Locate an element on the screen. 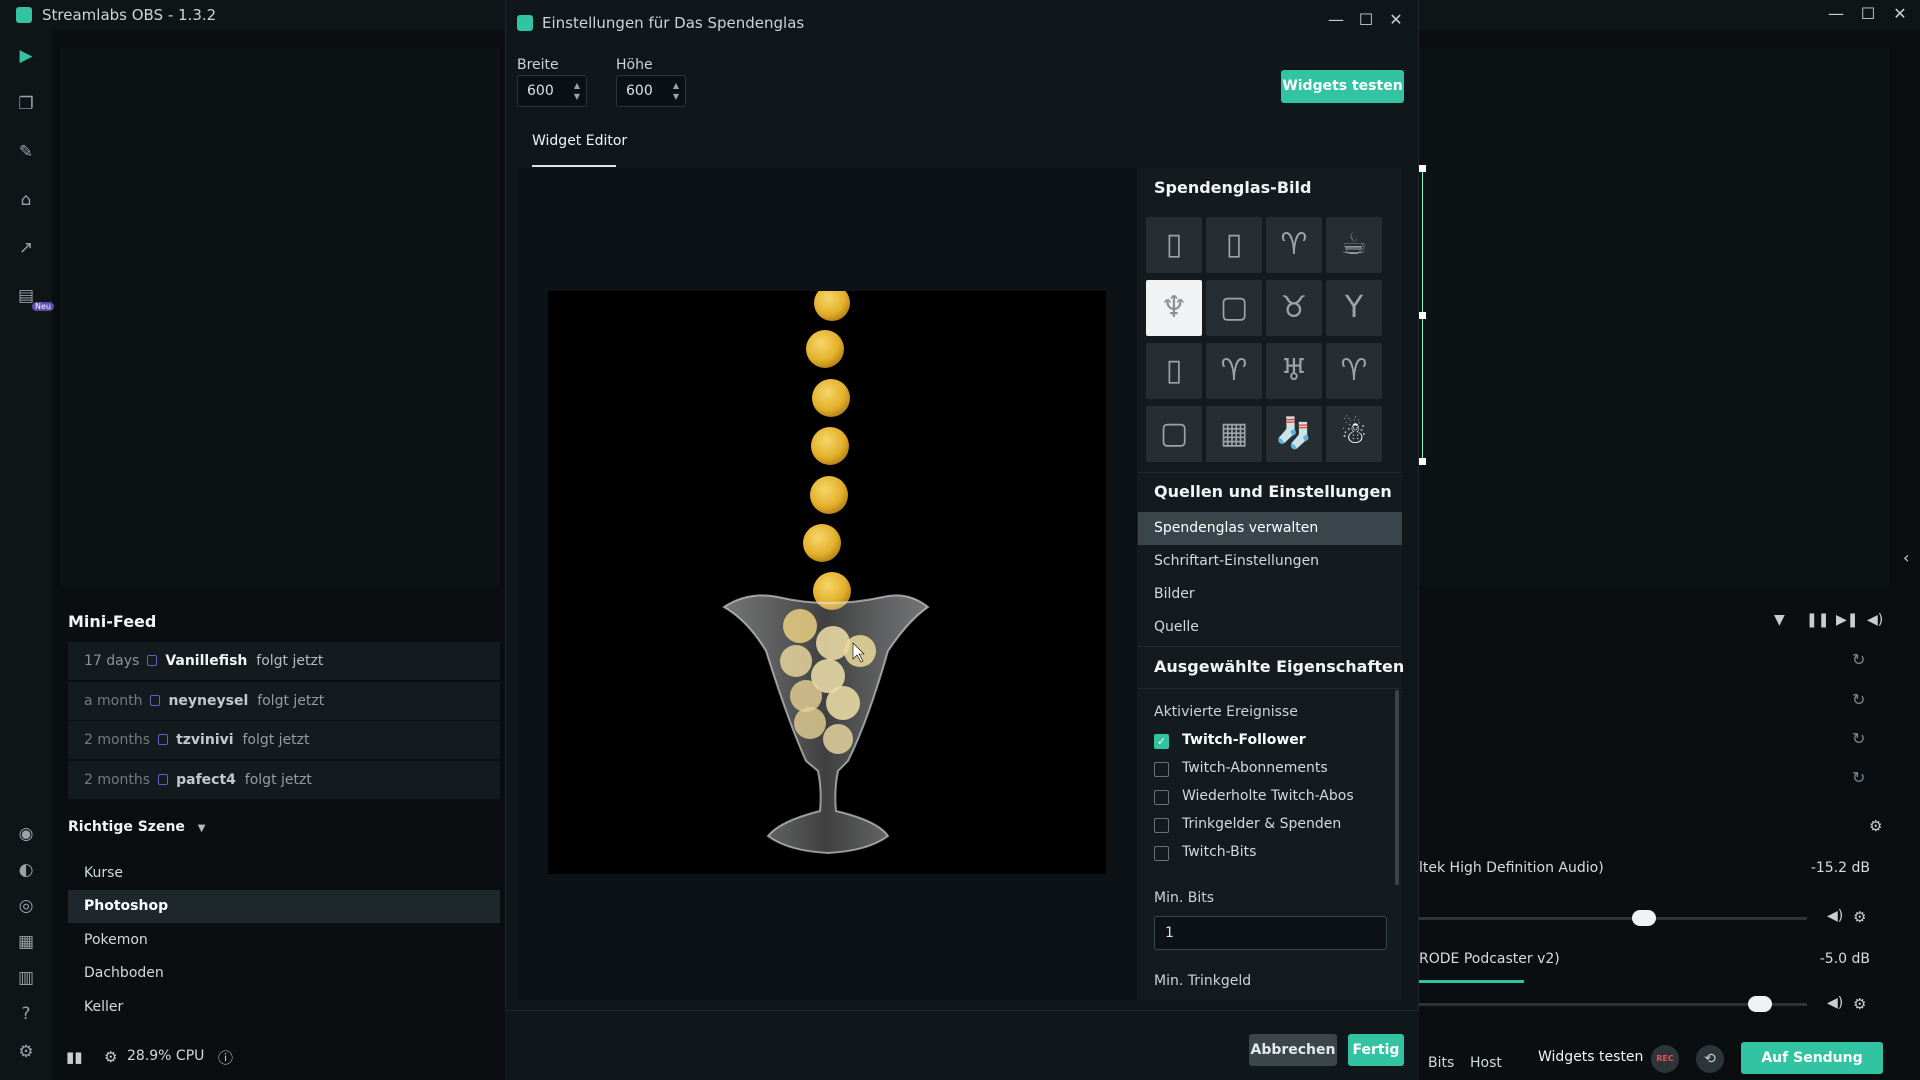 The height and width of the screenshot is (1080, 1920). brandy-glass-icon: ♉ is located at coordinates (1294, 307).